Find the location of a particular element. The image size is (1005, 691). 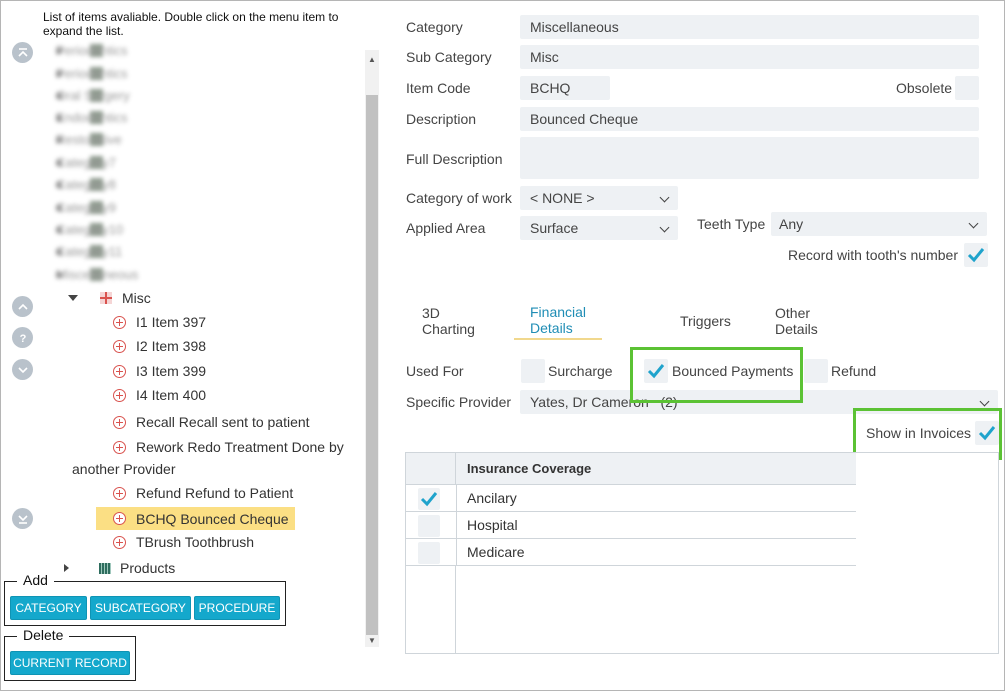

grid-header-select-column is located at coordinates (431, 468).